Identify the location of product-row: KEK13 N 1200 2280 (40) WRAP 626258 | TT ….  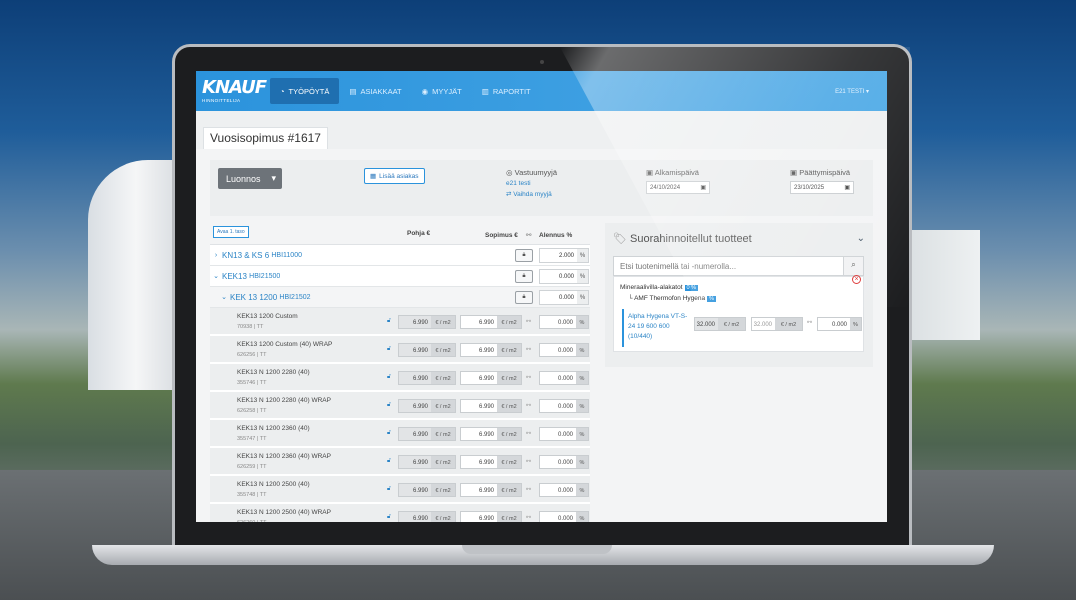
(400, 406).